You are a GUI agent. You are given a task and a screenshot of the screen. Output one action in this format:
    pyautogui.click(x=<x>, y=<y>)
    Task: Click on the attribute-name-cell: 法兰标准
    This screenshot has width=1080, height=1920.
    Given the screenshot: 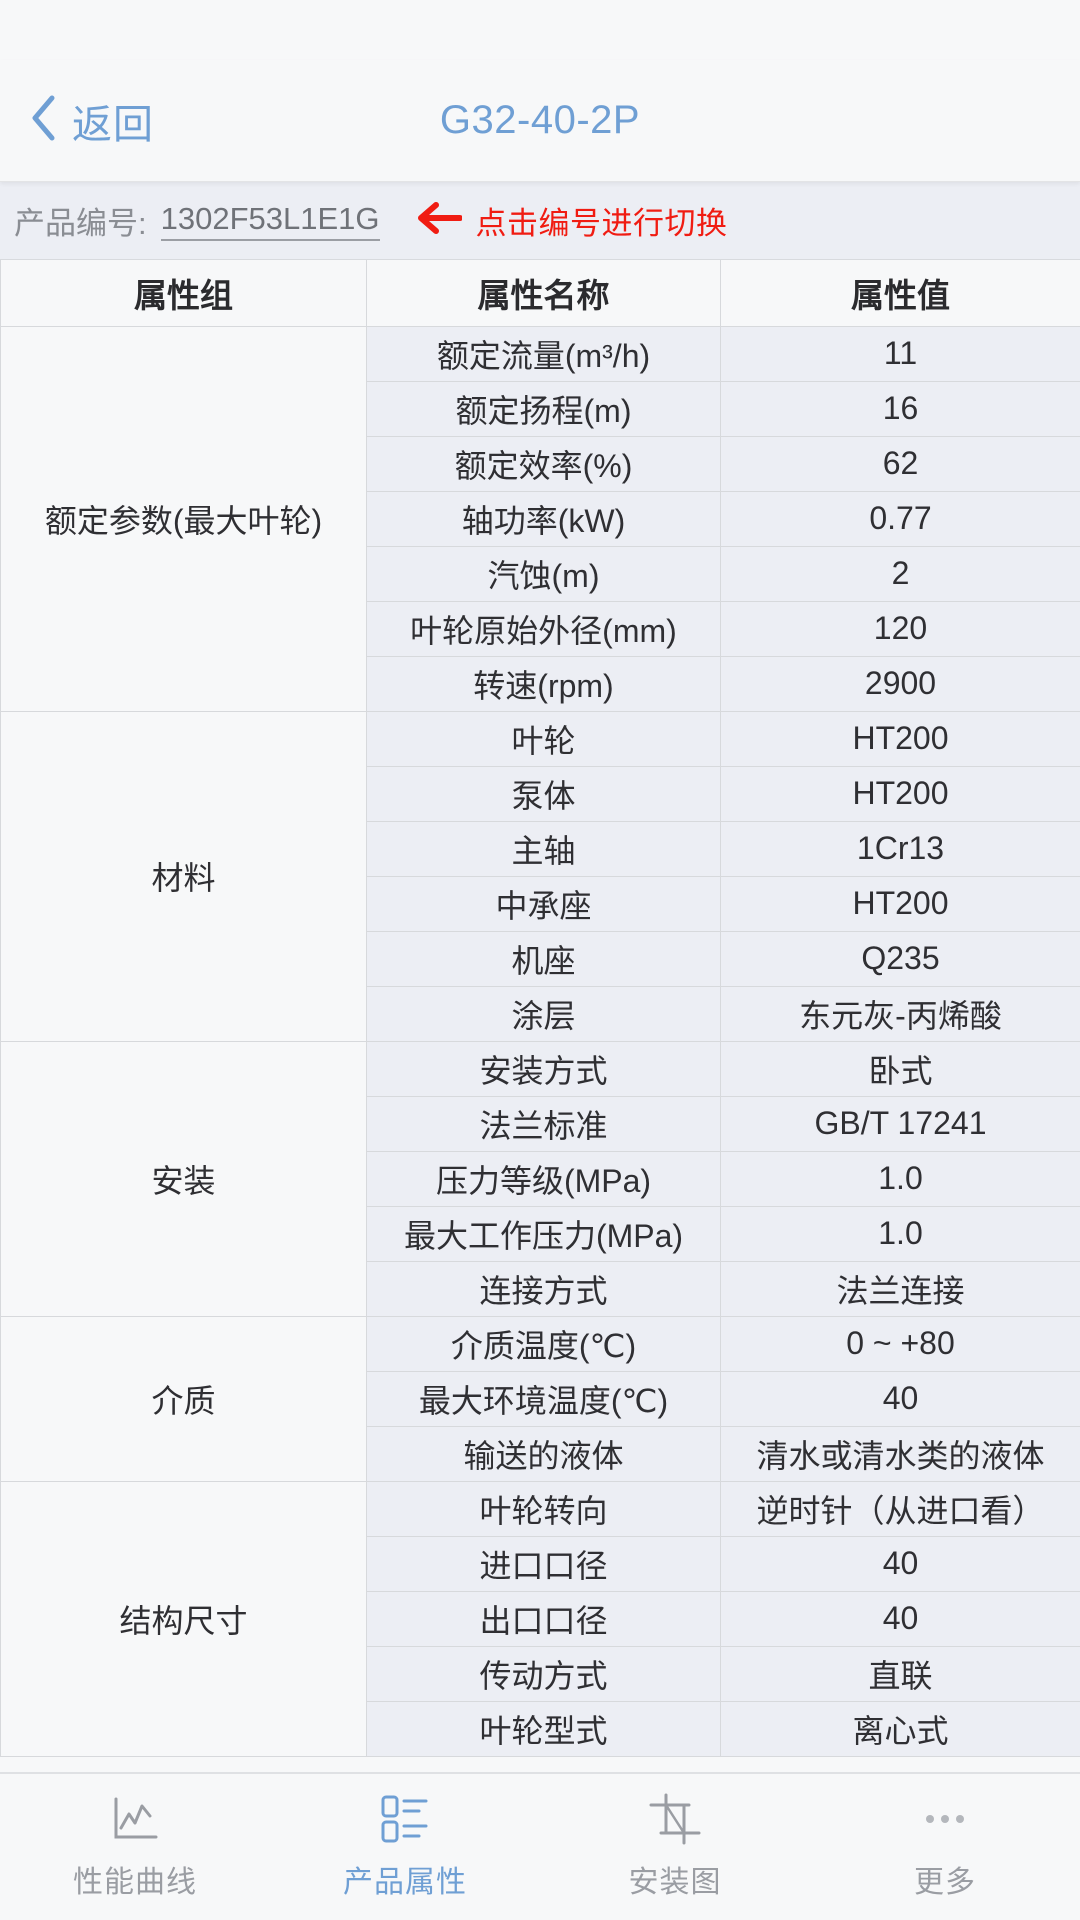 What is the action you would take?
    pyautogui.click(x=543, y=1123)
    